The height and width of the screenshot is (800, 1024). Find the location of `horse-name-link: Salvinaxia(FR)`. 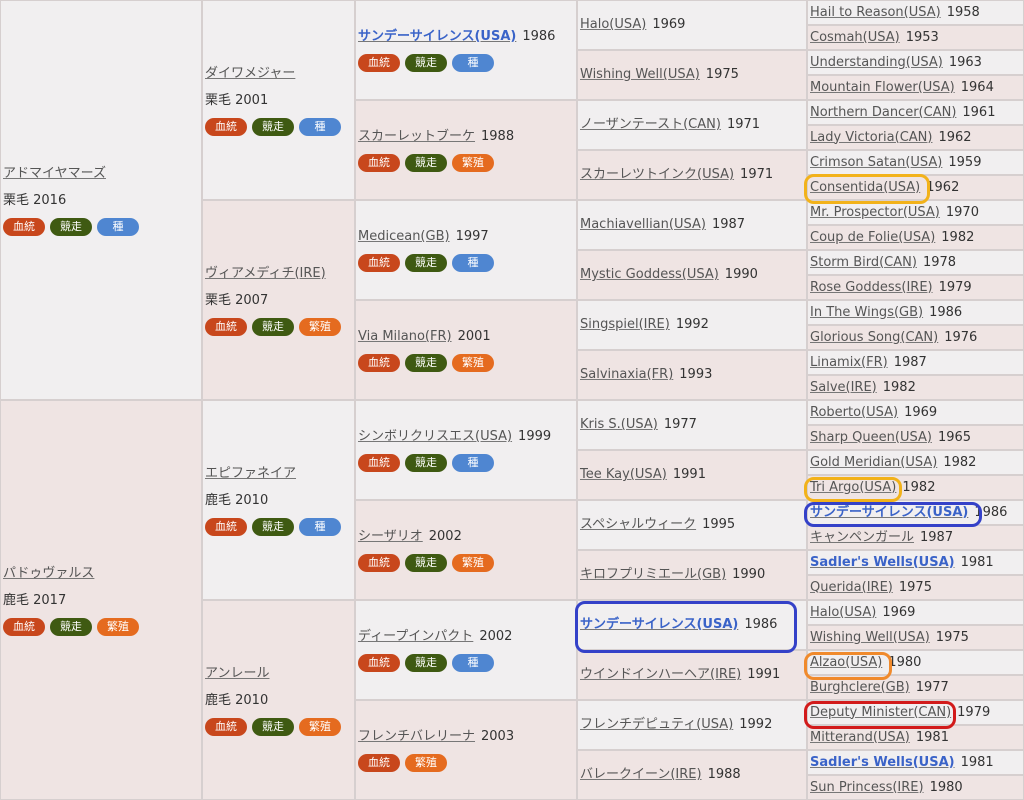

horse-name-link: Salvinaxia(FR) is located at coordinates (626, 374).